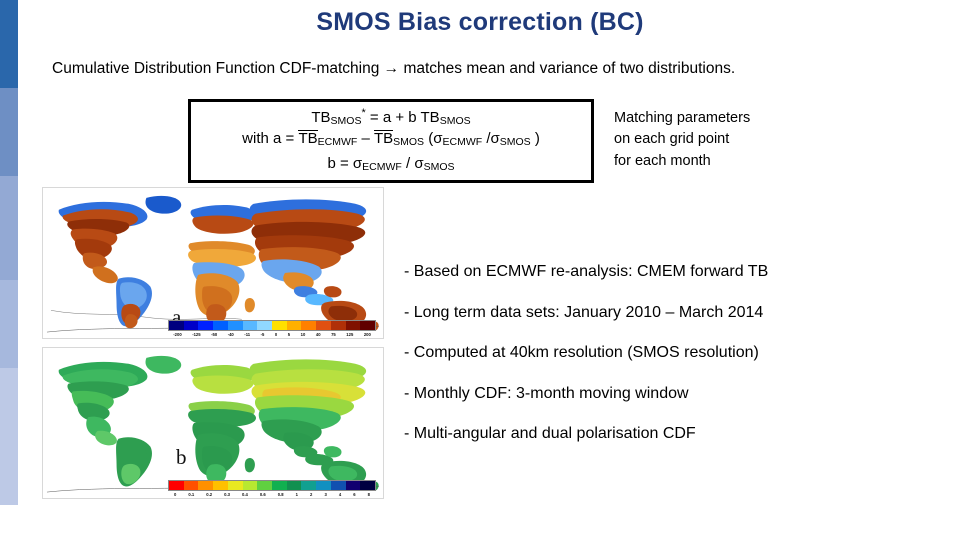  What do you see at coordinates (311, 494) in the screenshot?
I see `colorbar-tick-label: 2` at bounding box center [311, 494].